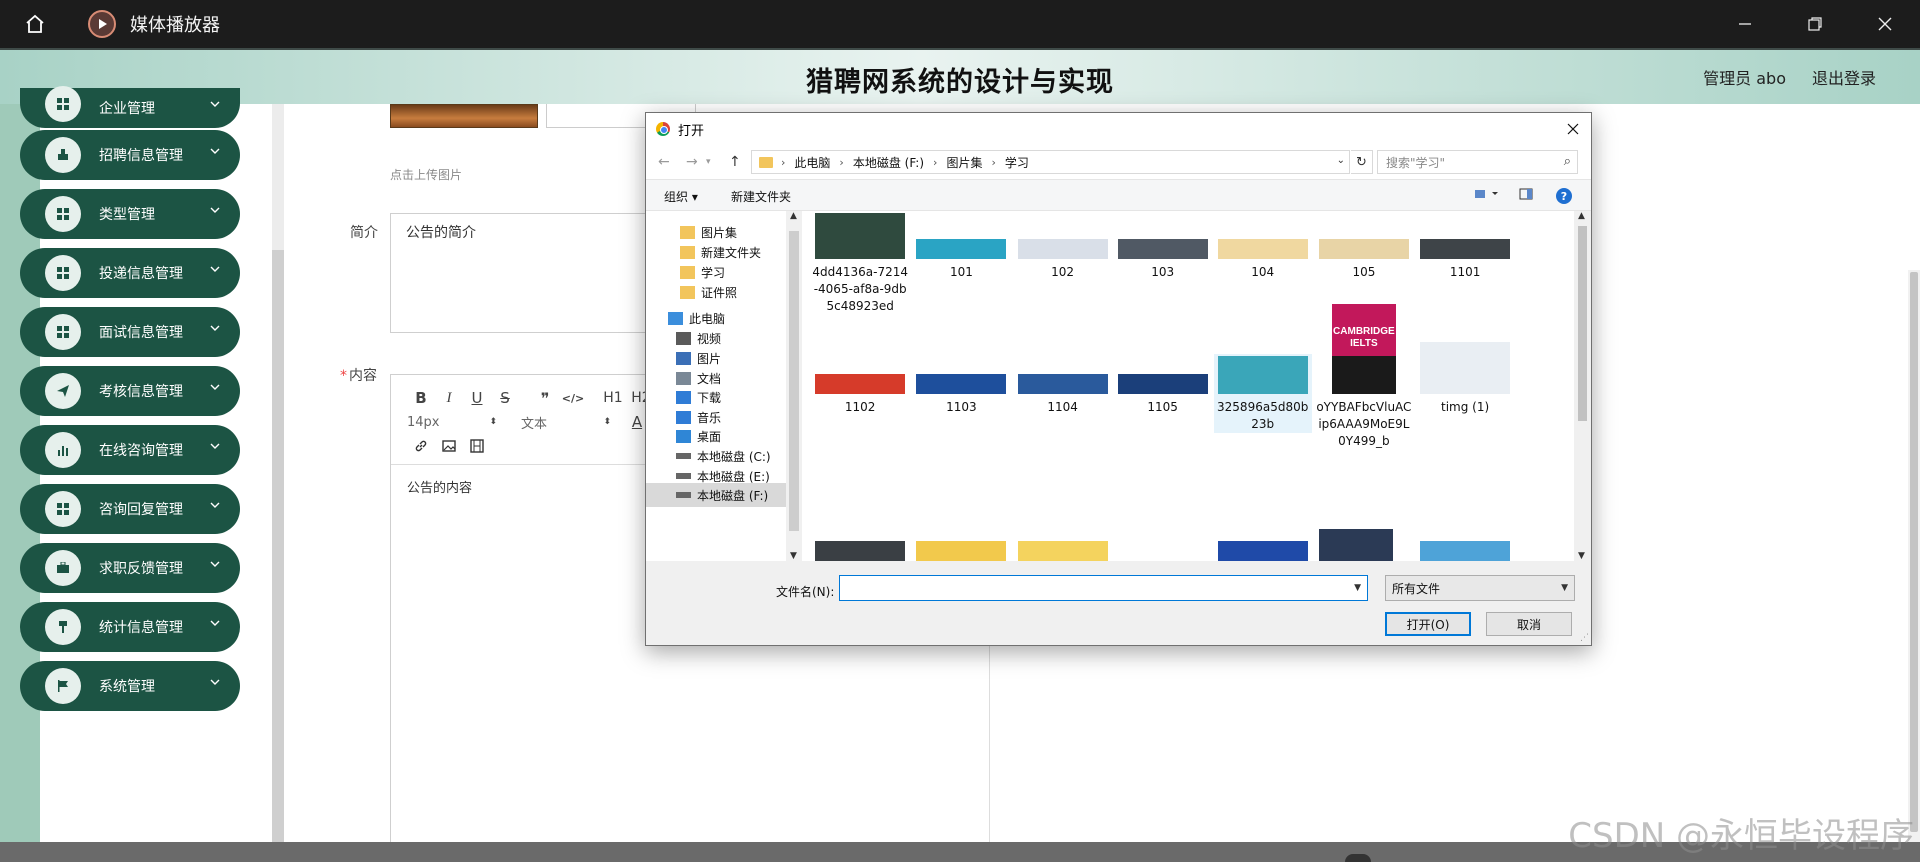  I want to click on nav-pane-scrollbar: ▲ ▼, so click(794, 386).